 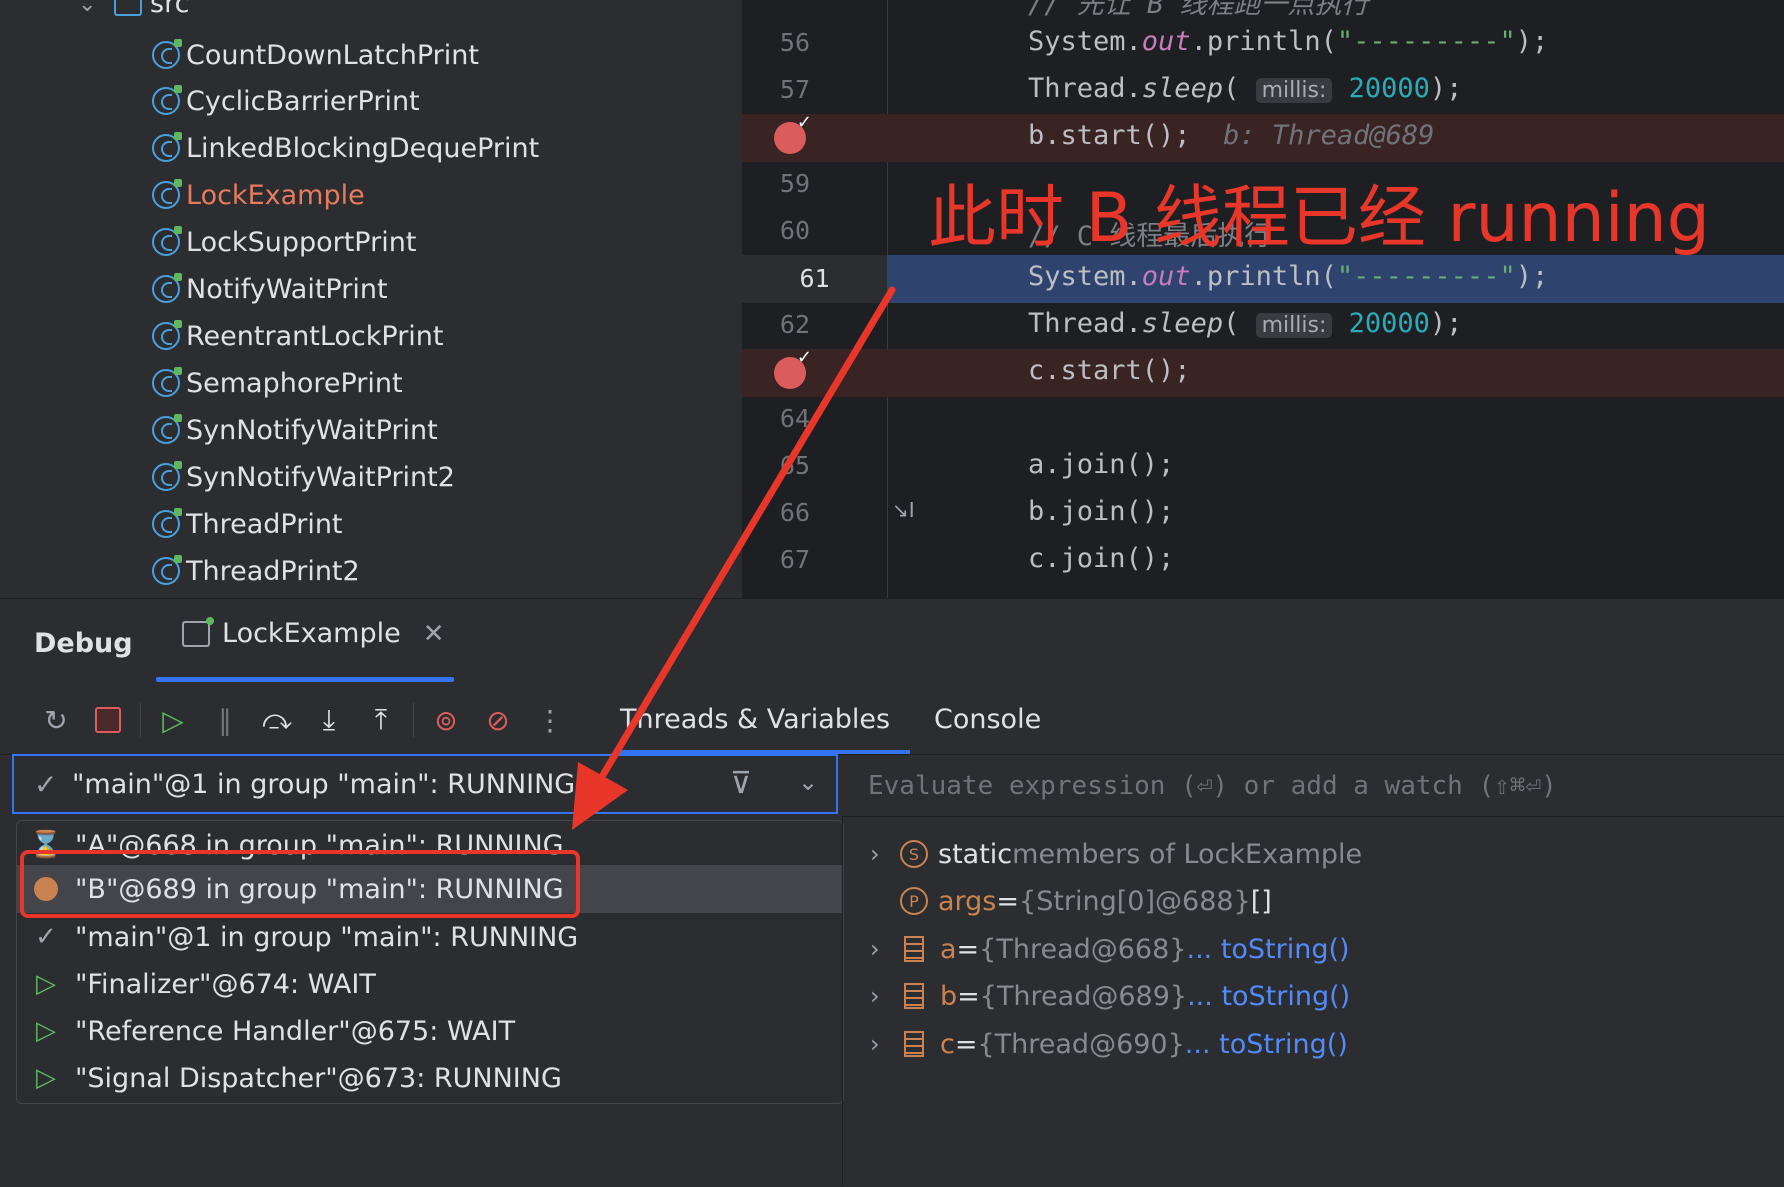 What do you see at coordinates (734, 558) in the screenshot?
I see `annotation-arrow` at bounding box center [734, 558].